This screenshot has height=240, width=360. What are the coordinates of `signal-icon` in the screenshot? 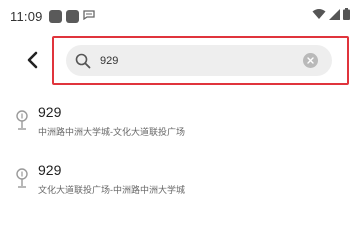 It's located at (334, 16).